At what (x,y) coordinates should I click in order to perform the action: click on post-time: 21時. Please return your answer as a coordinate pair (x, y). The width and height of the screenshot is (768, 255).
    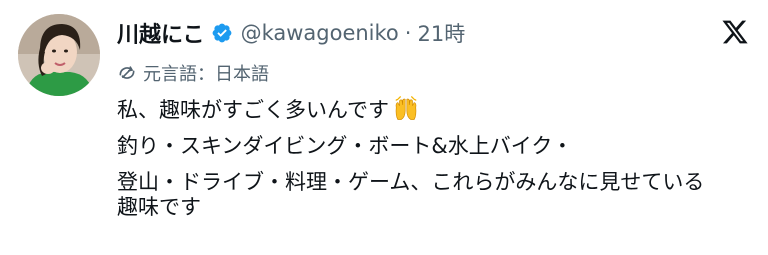
    Looking at the image, I should click on (441, 33).